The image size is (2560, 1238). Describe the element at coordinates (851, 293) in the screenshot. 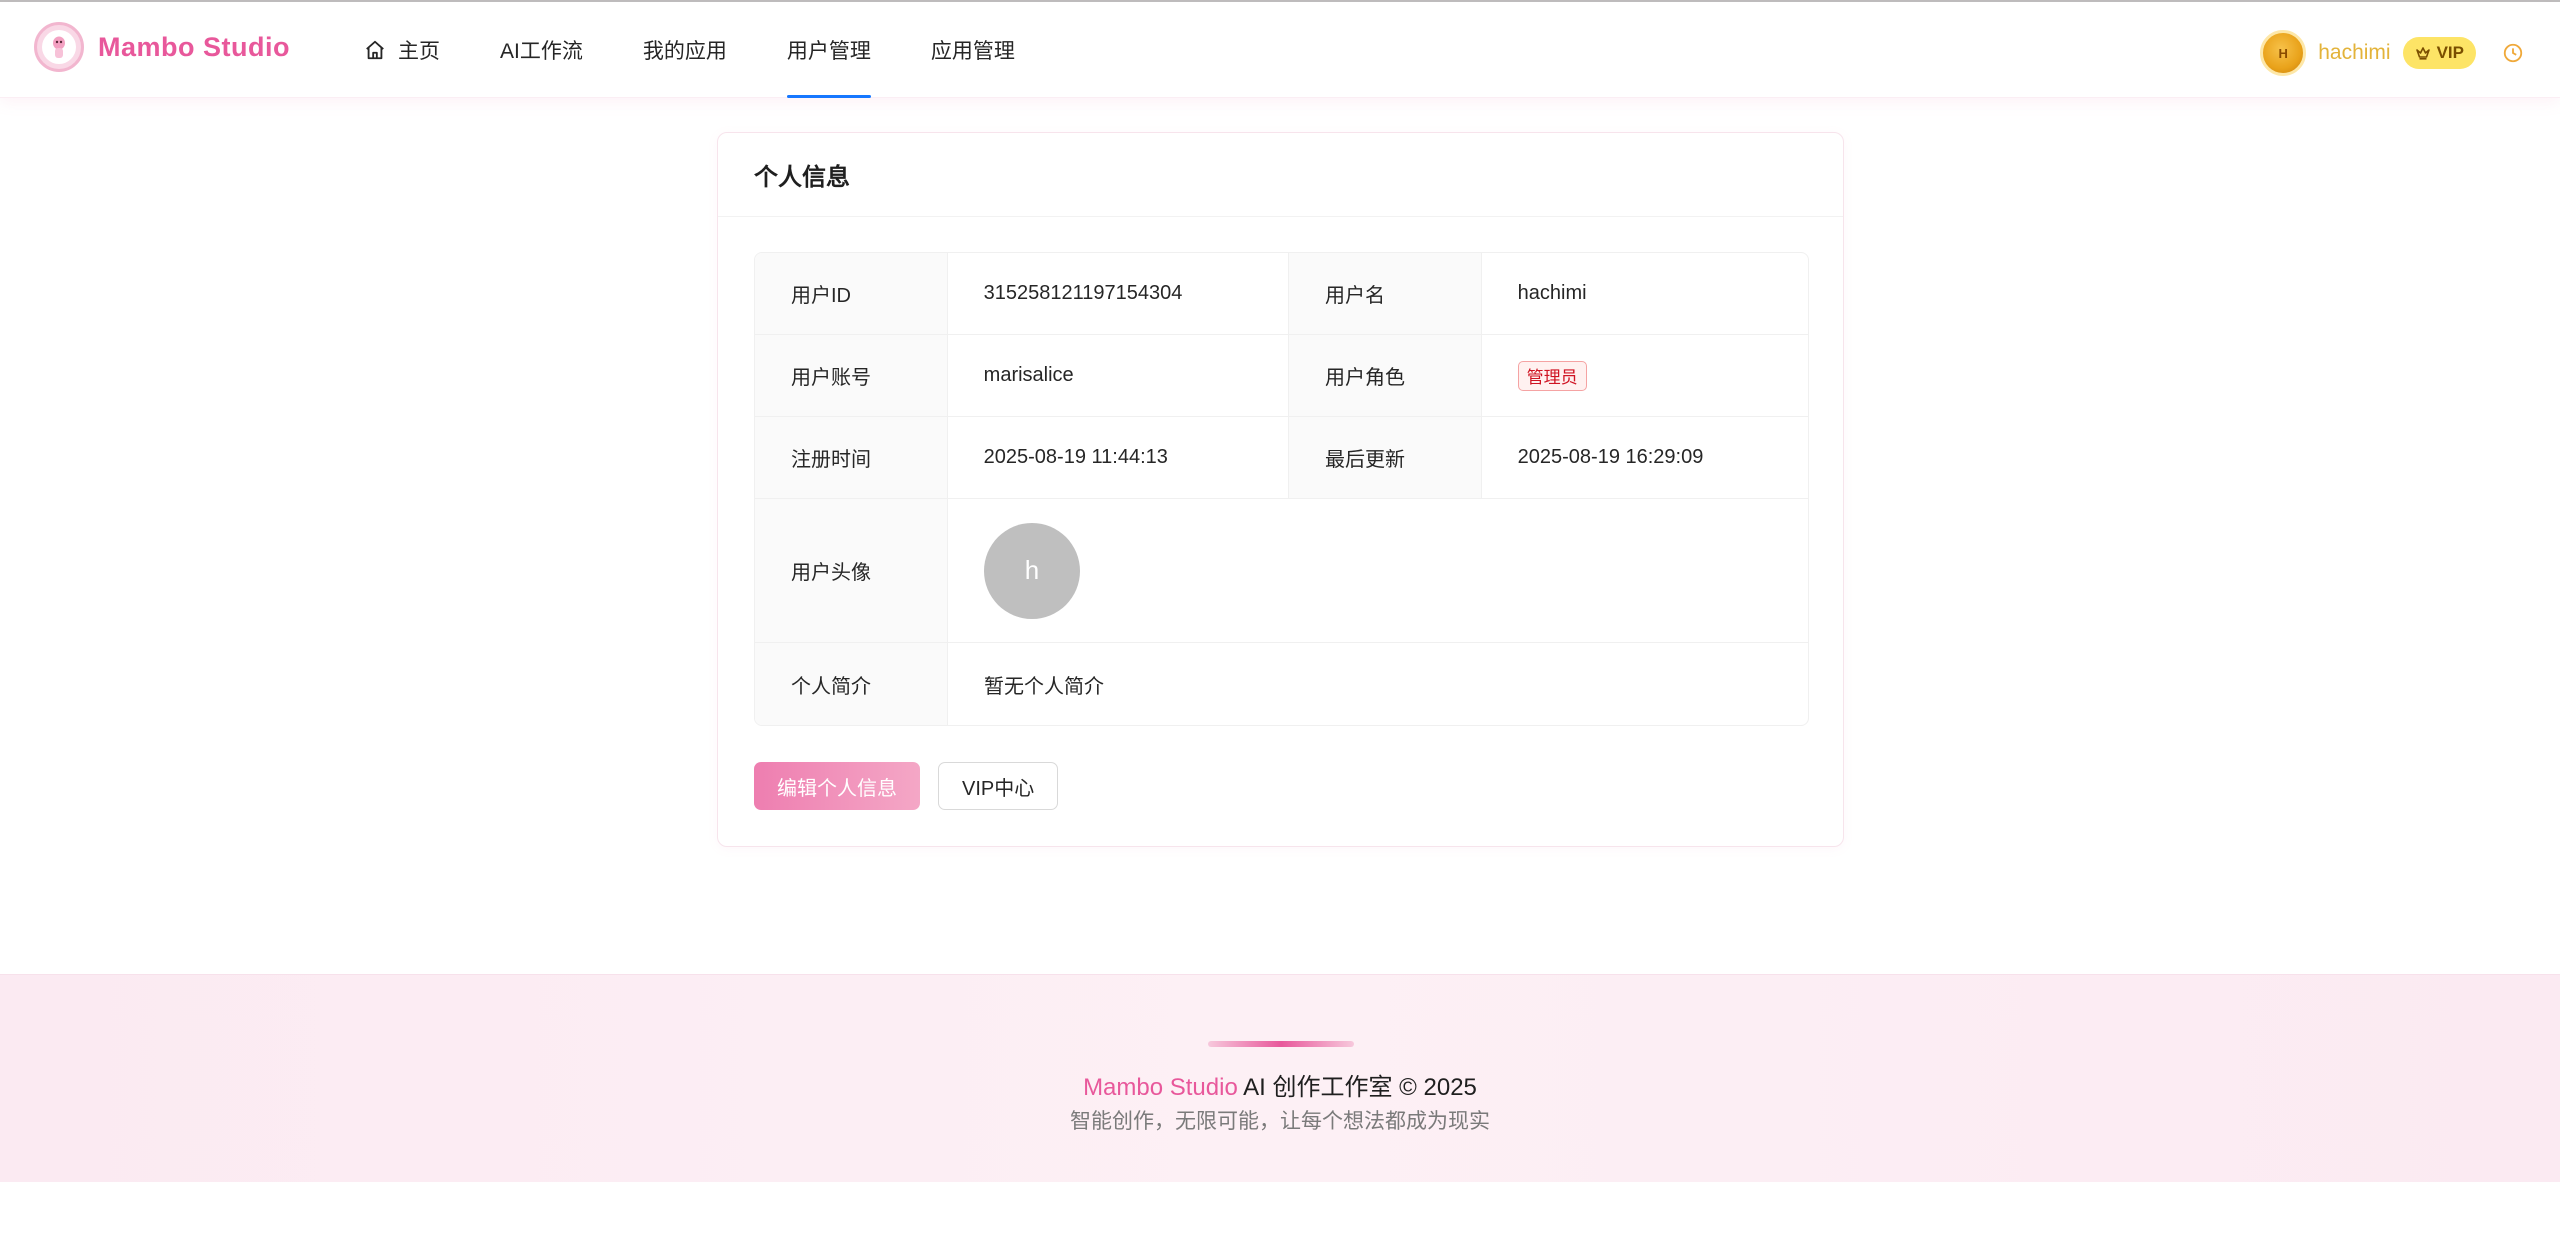

I see `user-id-label: 用户ID` at that location.